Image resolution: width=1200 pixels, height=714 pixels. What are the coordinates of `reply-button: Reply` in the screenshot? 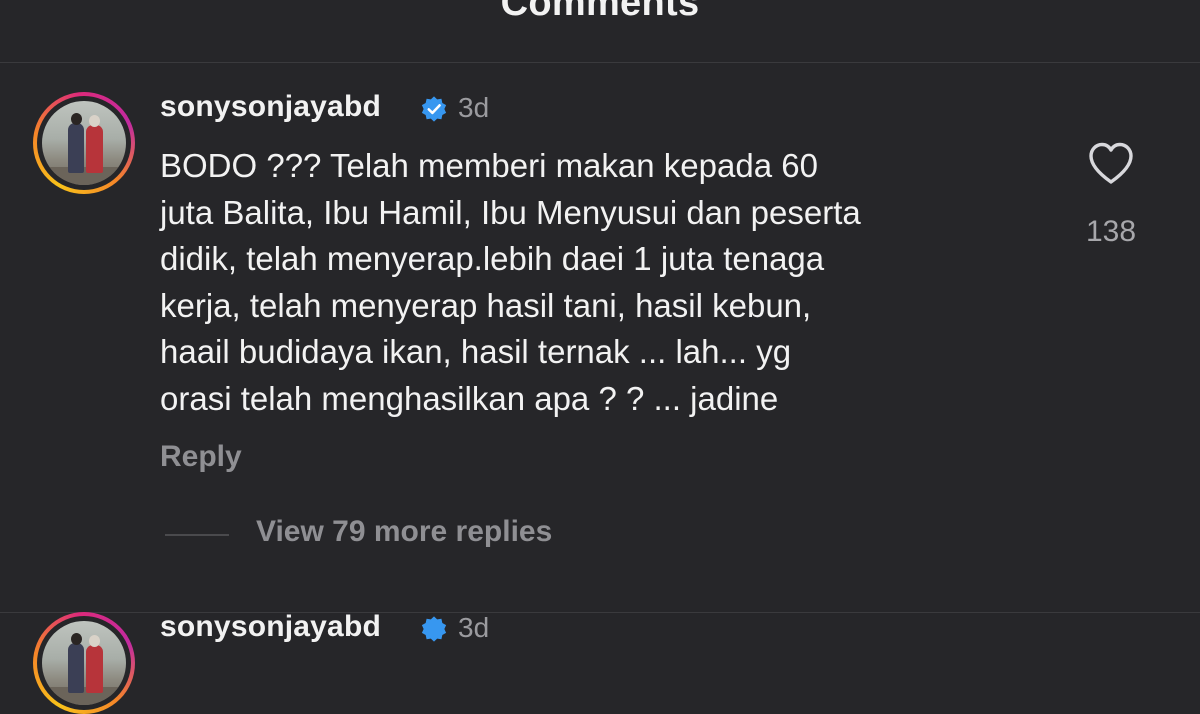 It's located at (201, 457).